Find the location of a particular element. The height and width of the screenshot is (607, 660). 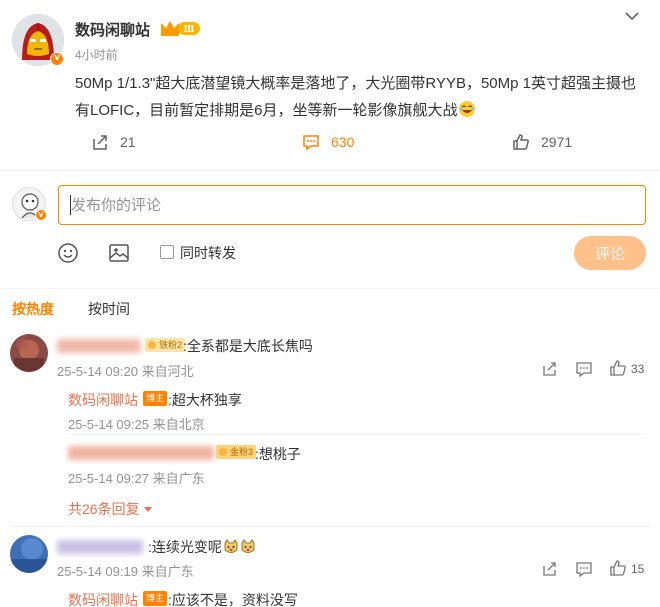

reply-text: :想桃子 is located at coordinates (278, 454).